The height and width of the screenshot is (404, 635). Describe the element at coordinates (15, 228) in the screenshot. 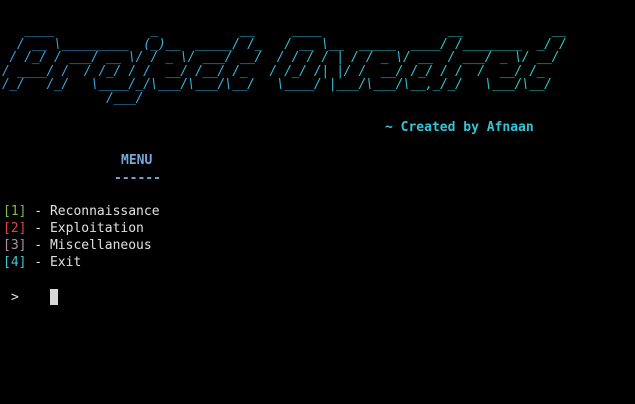

I see `option-number: [2]` at that location.